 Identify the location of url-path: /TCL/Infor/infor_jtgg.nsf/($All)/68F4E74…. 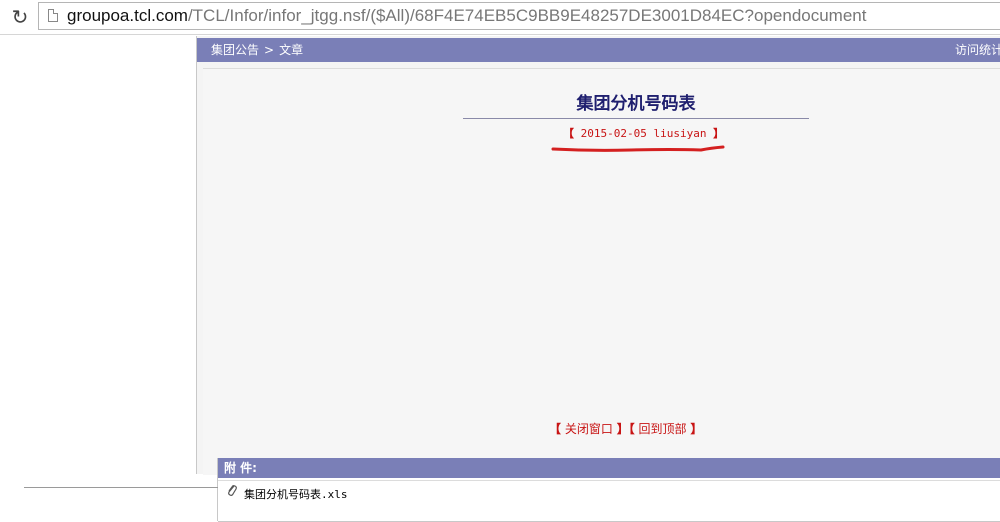
(527, 15).